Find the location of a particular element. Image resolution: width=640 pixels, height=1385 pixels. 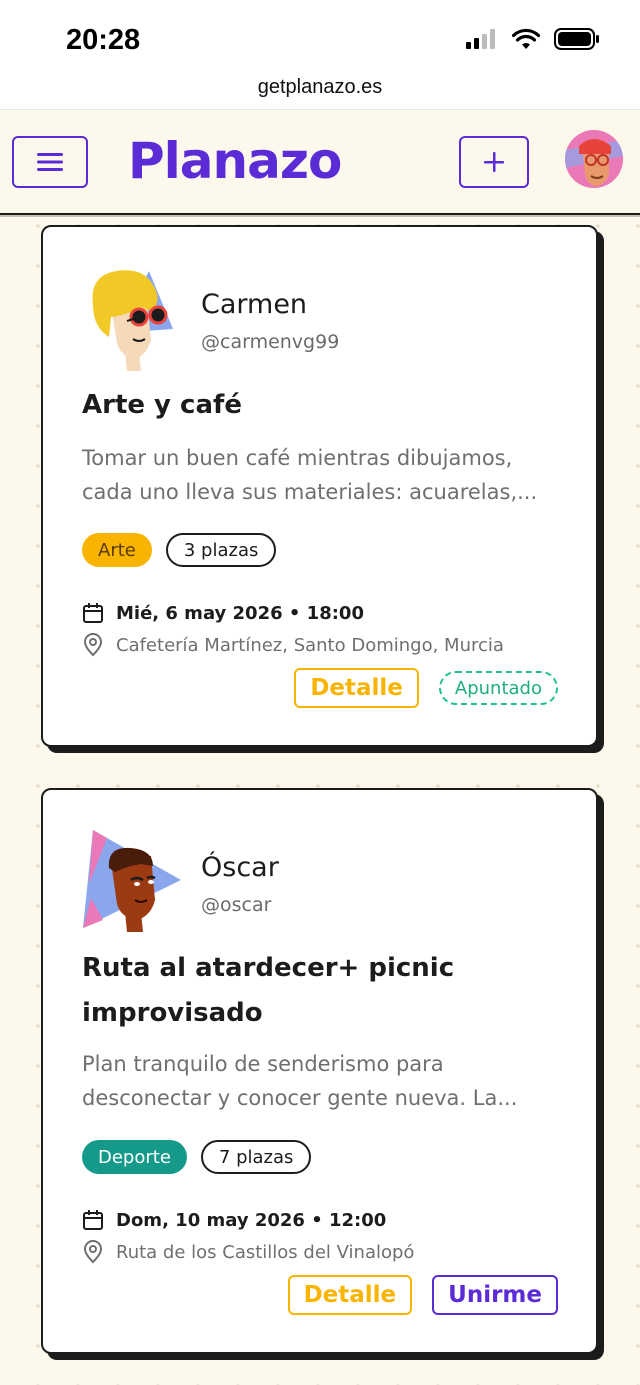

host-handle: @oscar is located at coordinates (236, 905).